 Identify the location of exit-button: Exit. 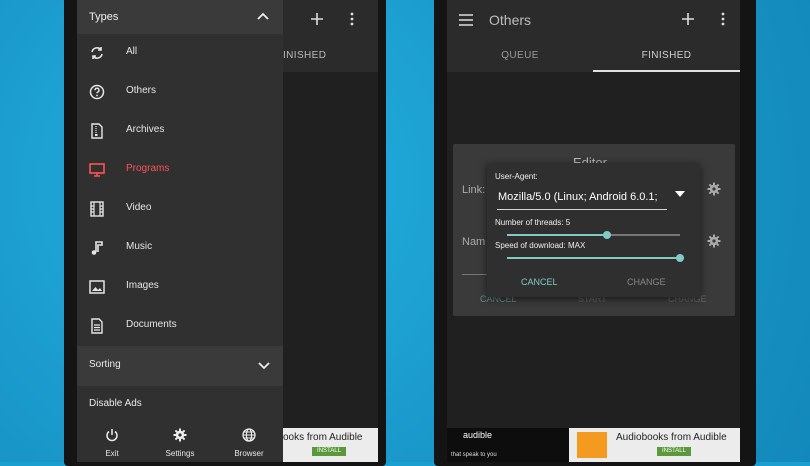
(112, 443).